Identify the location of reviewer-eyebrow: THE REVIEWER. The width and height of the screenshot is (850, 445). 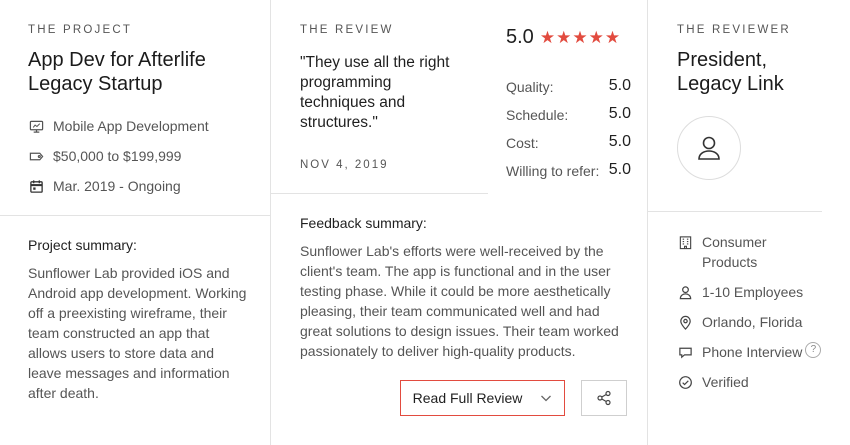
(734, 30).